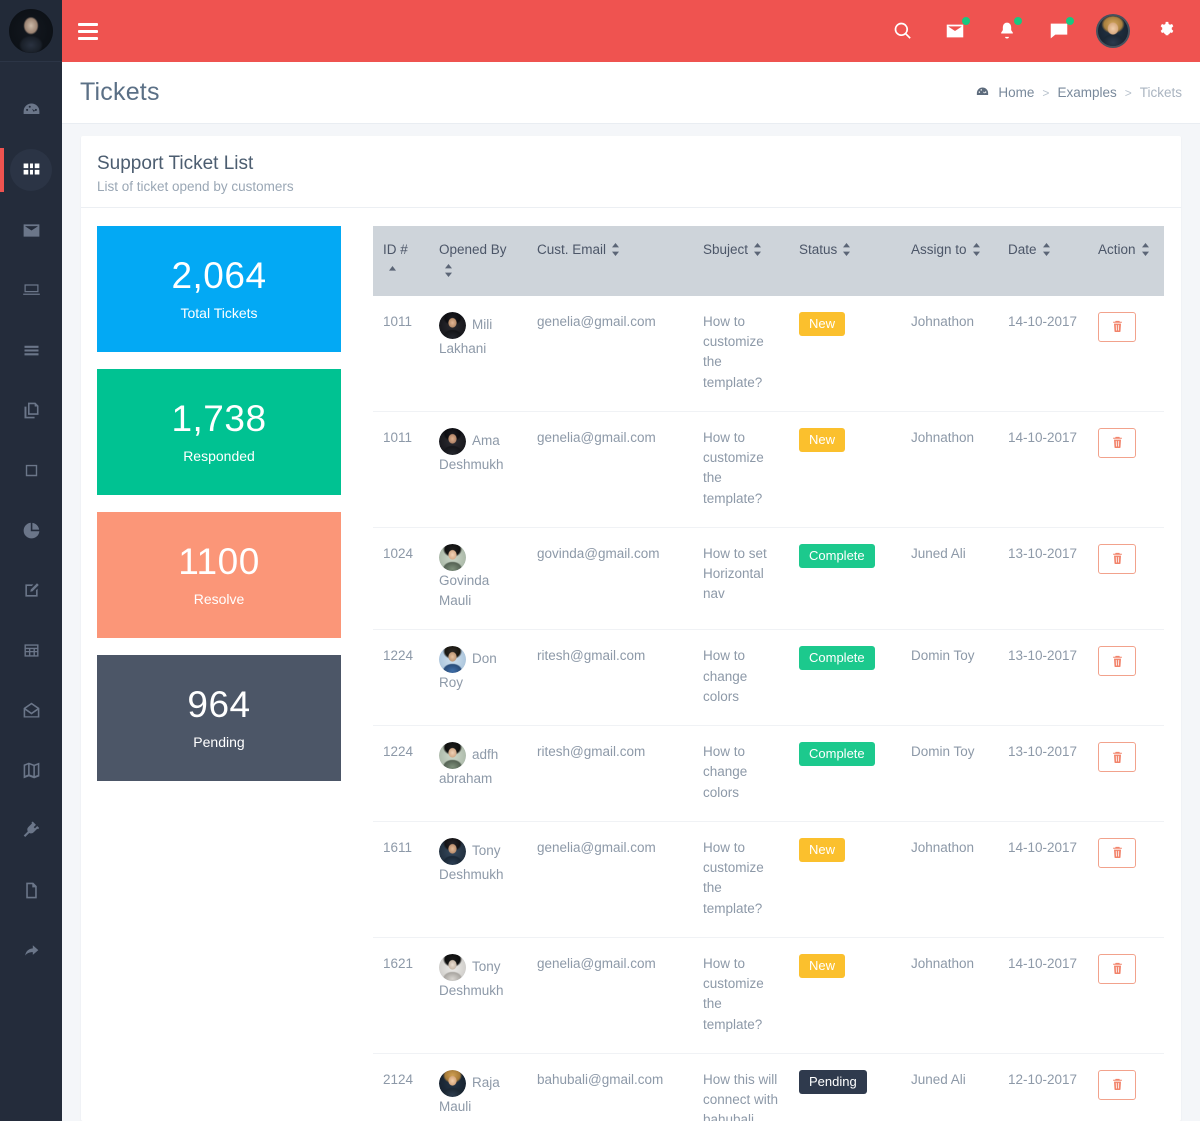 The height and width of the screenshot is (1121, 1200). I want to click on card-title: Support Ticket List, so click(175, 163).